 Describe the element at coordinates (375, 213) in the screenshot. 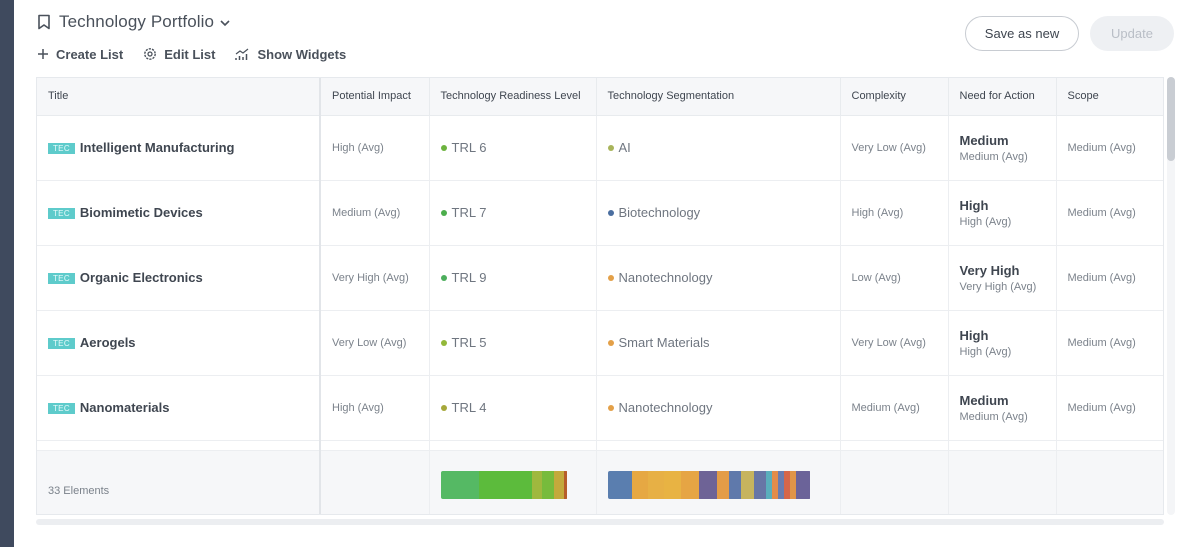

I see `impact-cell: Medium (Avg)` at that location.